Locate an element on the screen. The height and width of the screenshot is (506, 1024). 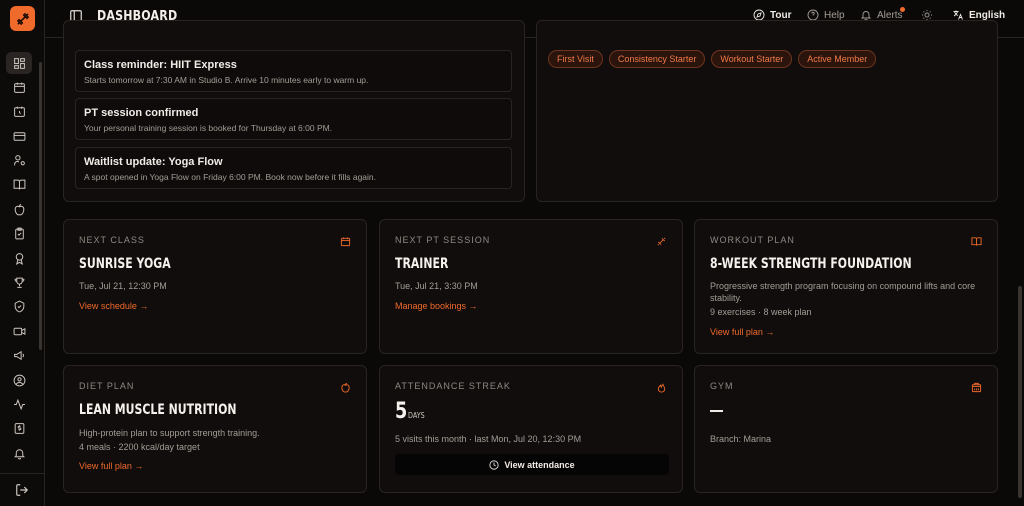
credit-card-icon is located at coordinates (19, 136).